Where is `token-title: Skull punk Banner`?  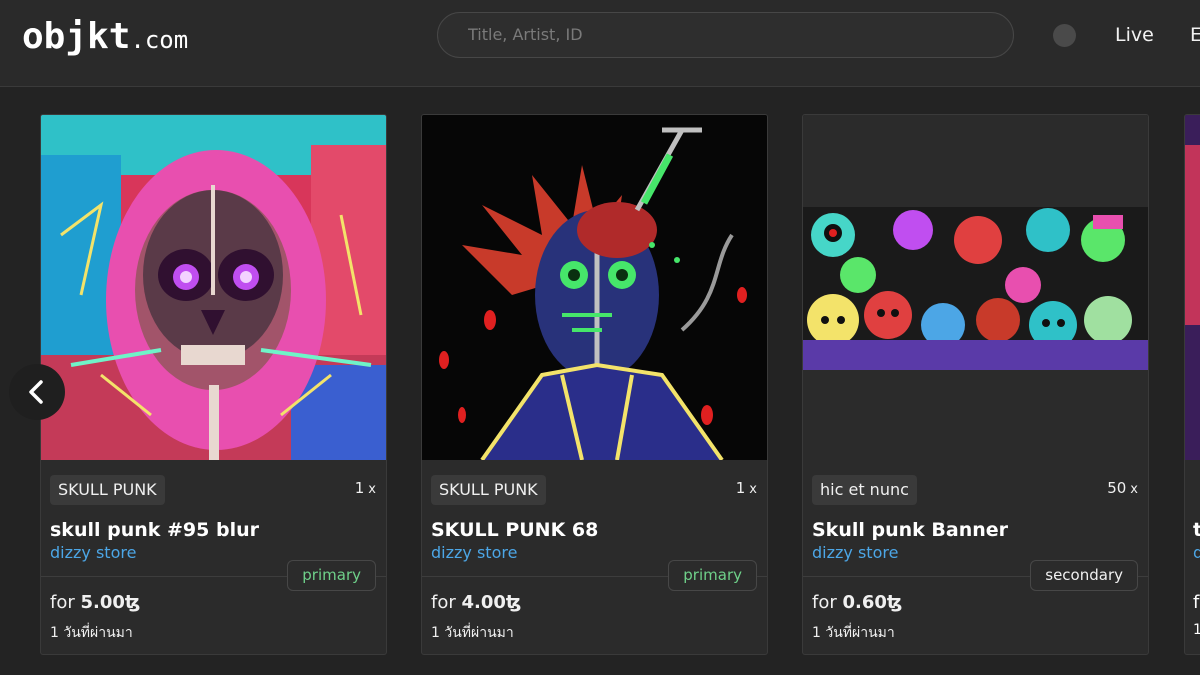 token-title: Skull punk Banner is located at coordinates (910, 530).